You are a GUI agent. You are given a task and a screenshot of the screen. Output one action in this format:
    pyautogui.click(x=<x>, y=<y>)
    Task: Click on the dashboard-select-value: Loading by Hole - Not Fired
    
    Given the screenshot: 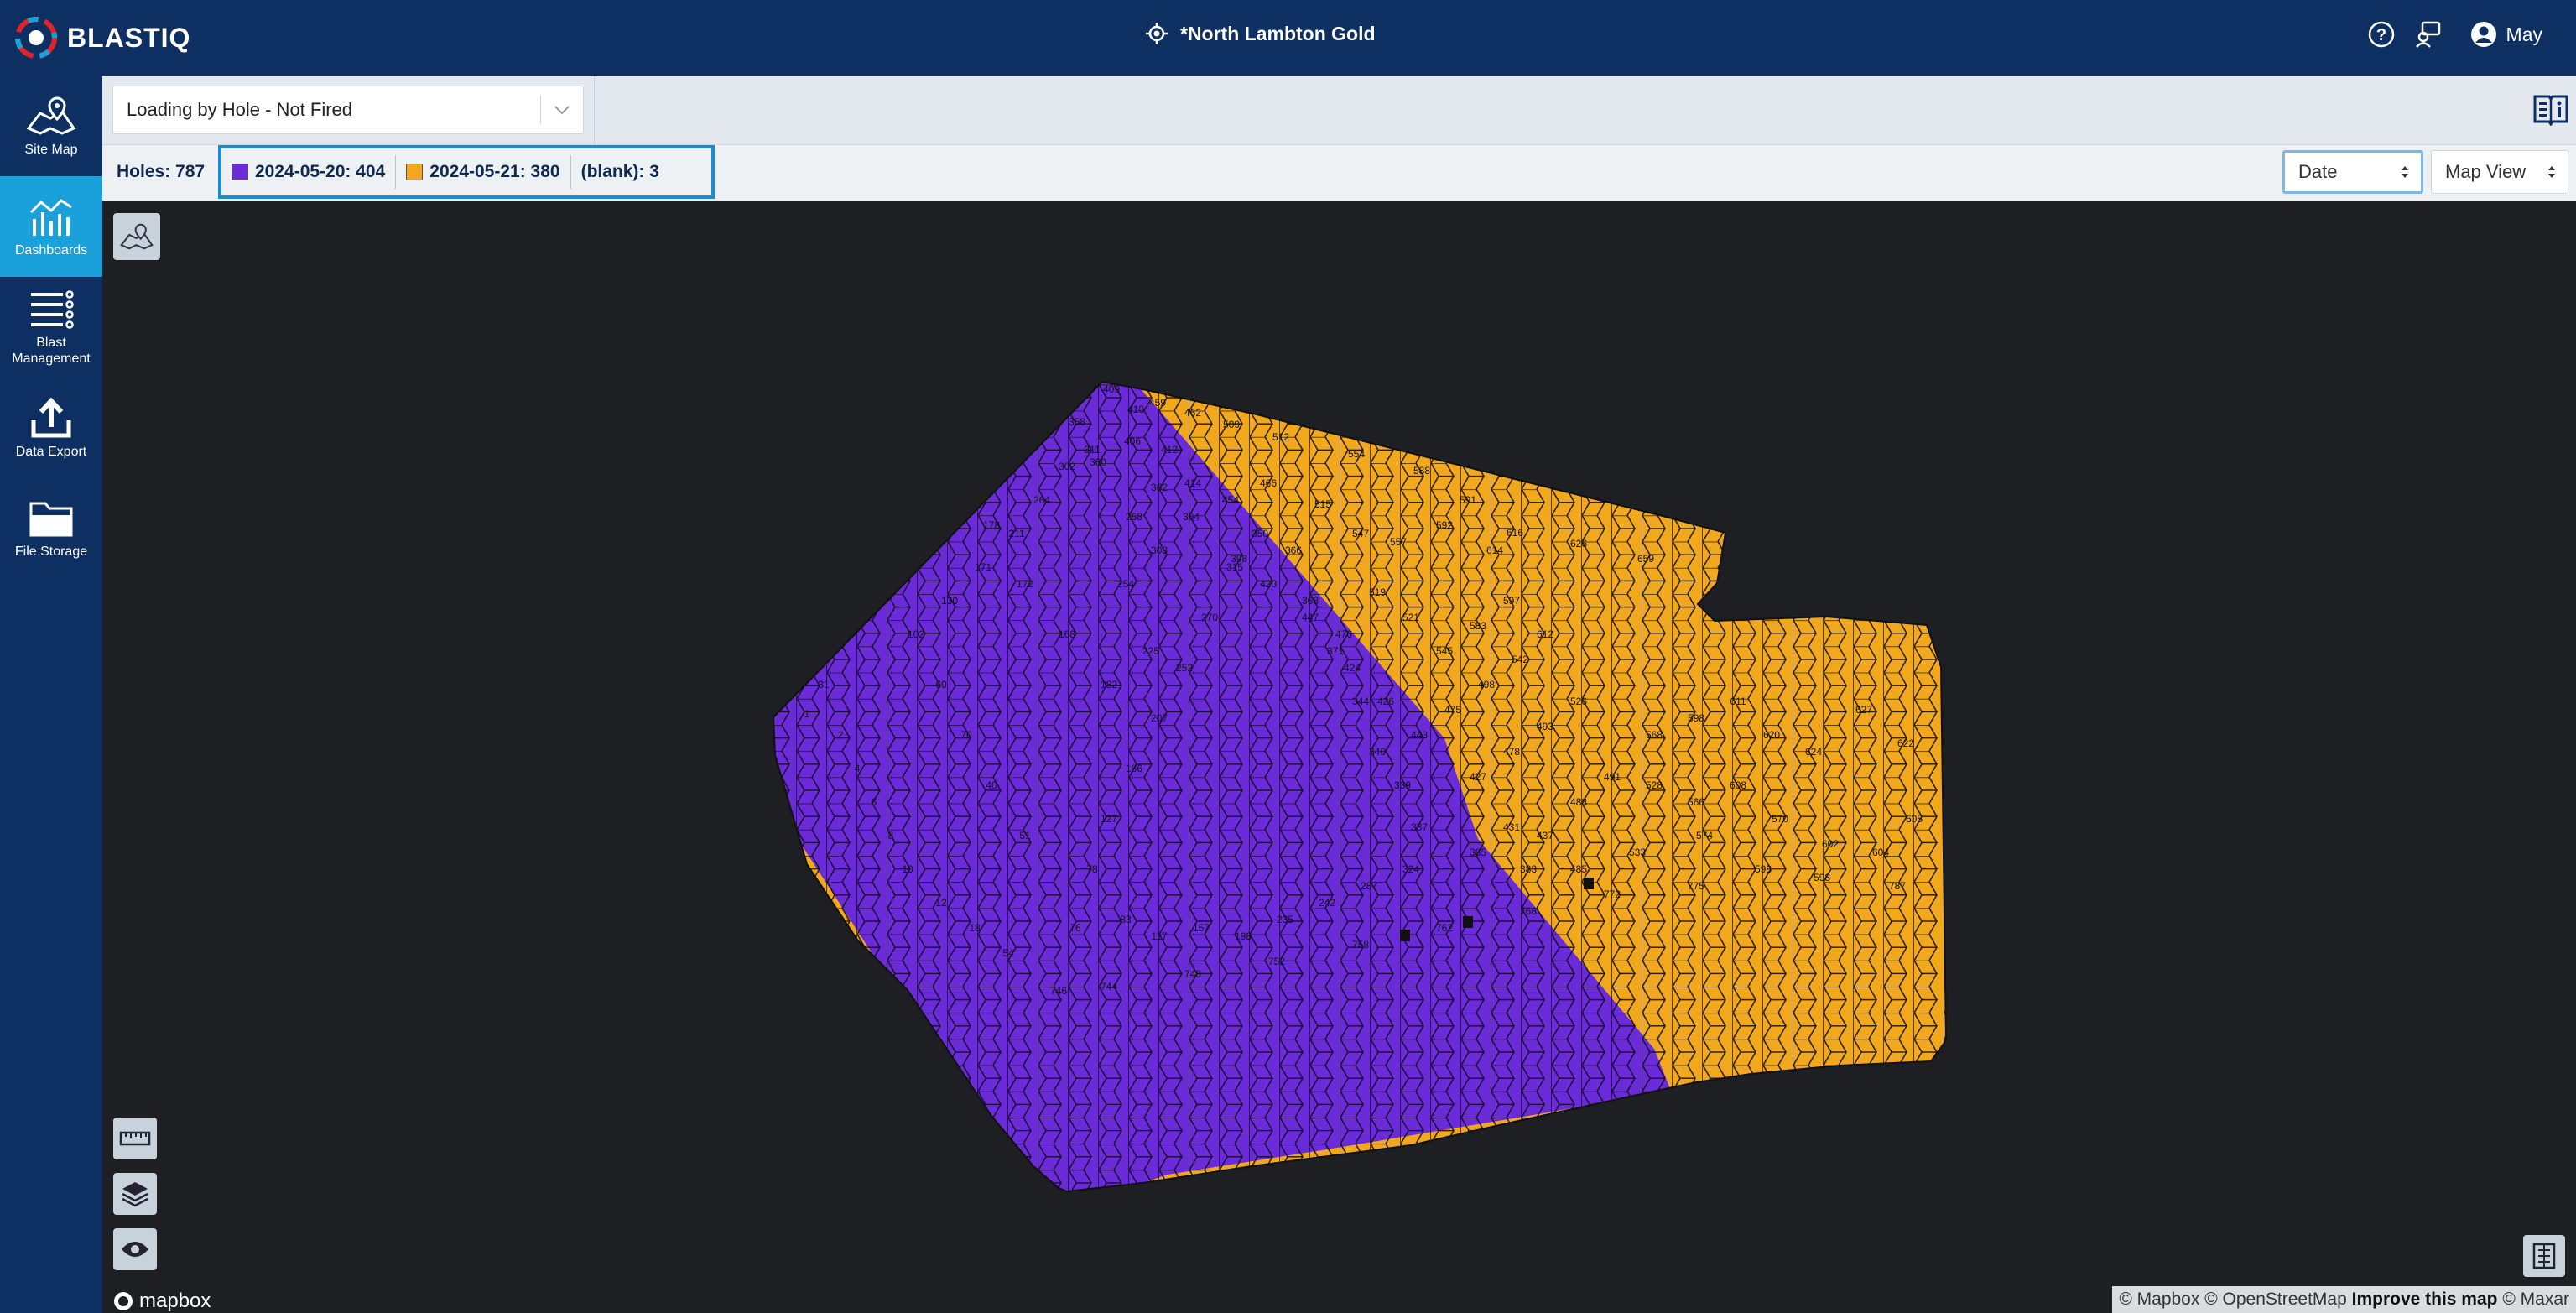 What is the action you would take?
    pyautogui.click(x=240, y=109)
    